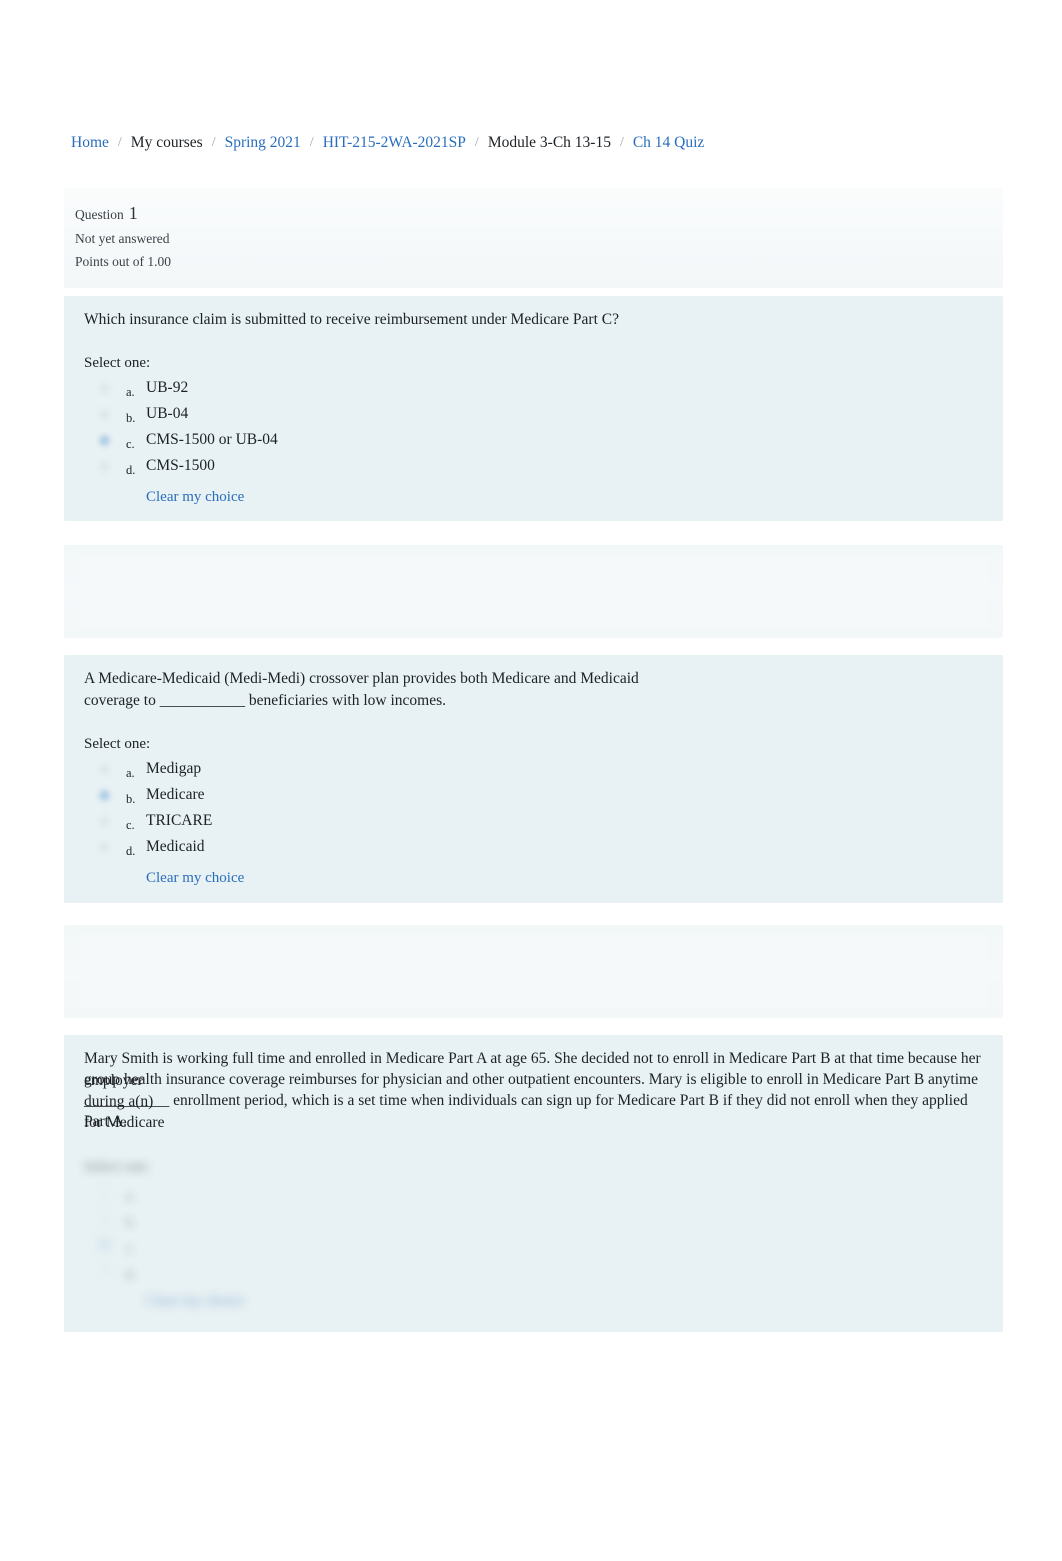  I want to click on answer-option-3b: b., so click(397, 1219).